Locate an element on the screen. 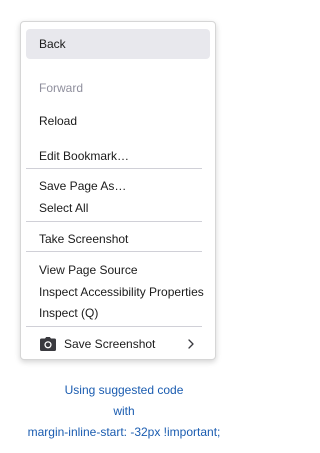 Image resolution: width=320 pixels, height=453 pixels. menu-item-label: Save Screenshot is located at coordinates (110, 344).